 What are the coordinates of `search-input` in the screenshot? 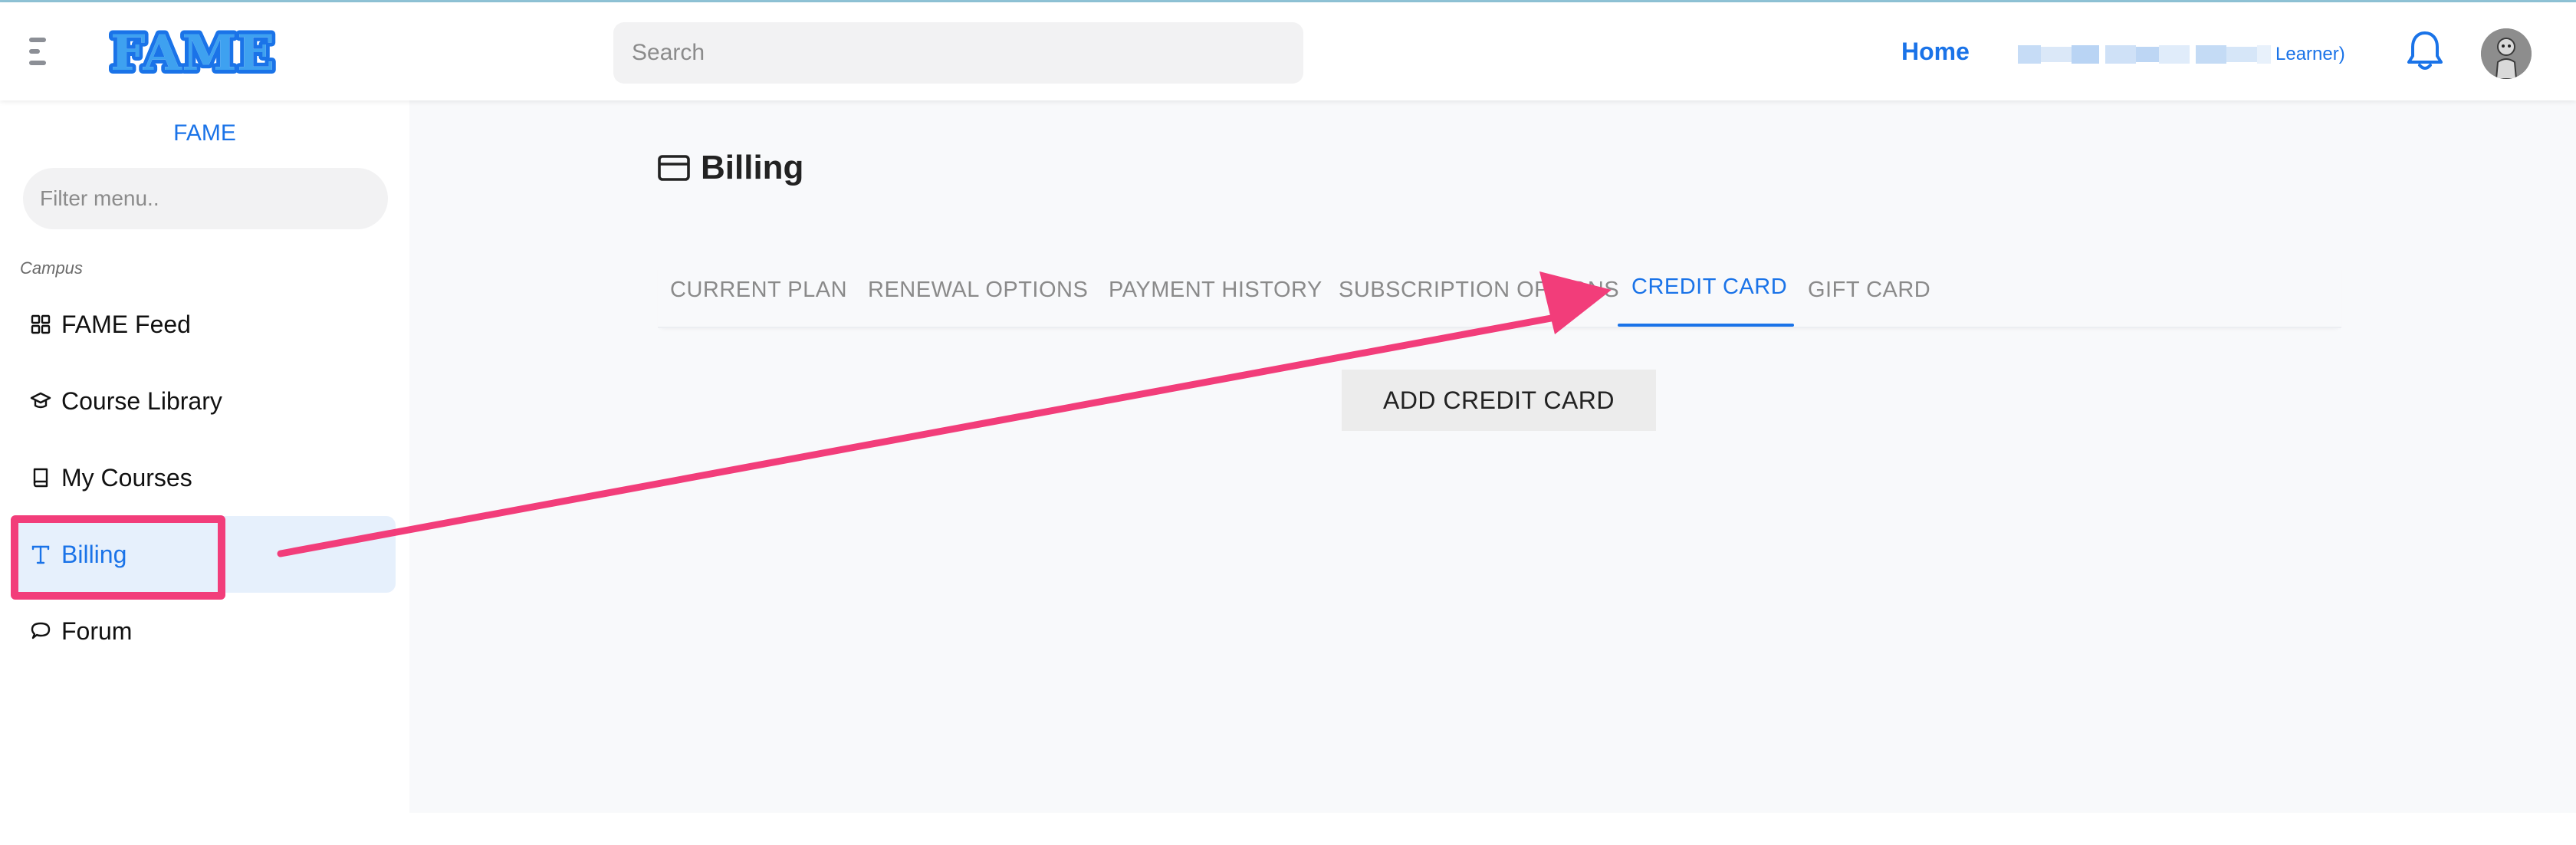 It's located at (958, 53).